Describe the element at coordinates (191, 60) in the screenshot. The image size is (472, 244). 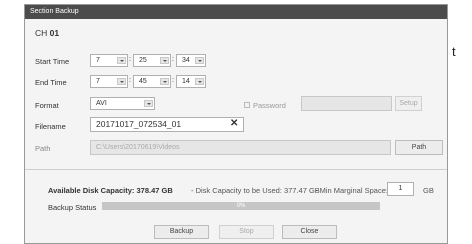
I see `start-second-select: 34` at that location.